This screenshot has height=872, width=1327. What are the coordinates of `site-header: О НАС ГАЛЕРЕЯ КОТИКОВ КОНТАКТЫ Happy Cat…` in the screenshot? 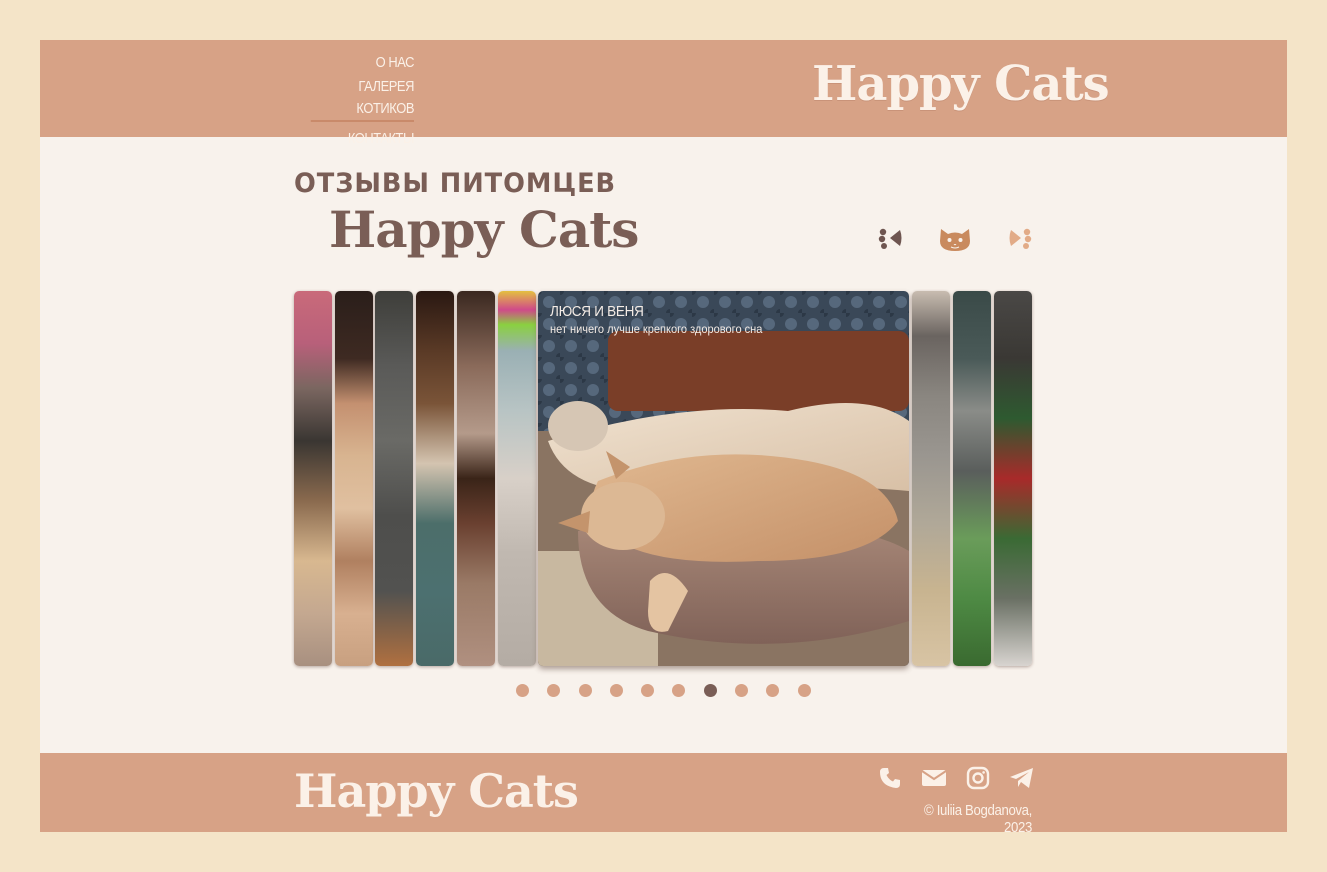 It's located at (663, 93).